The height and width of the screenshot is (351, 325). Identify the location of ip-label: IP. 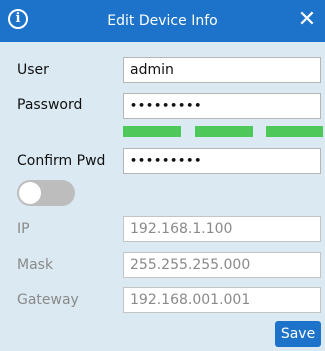
(23, 229).